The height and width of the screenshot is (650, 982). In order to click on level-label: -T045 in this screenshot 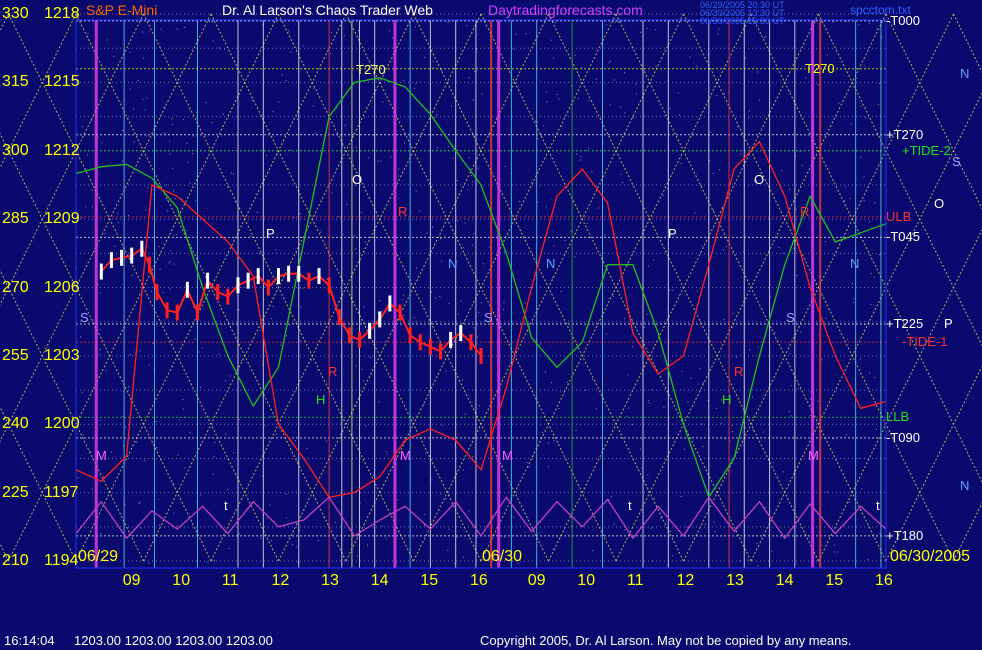, I will do `click(903, 237)`.